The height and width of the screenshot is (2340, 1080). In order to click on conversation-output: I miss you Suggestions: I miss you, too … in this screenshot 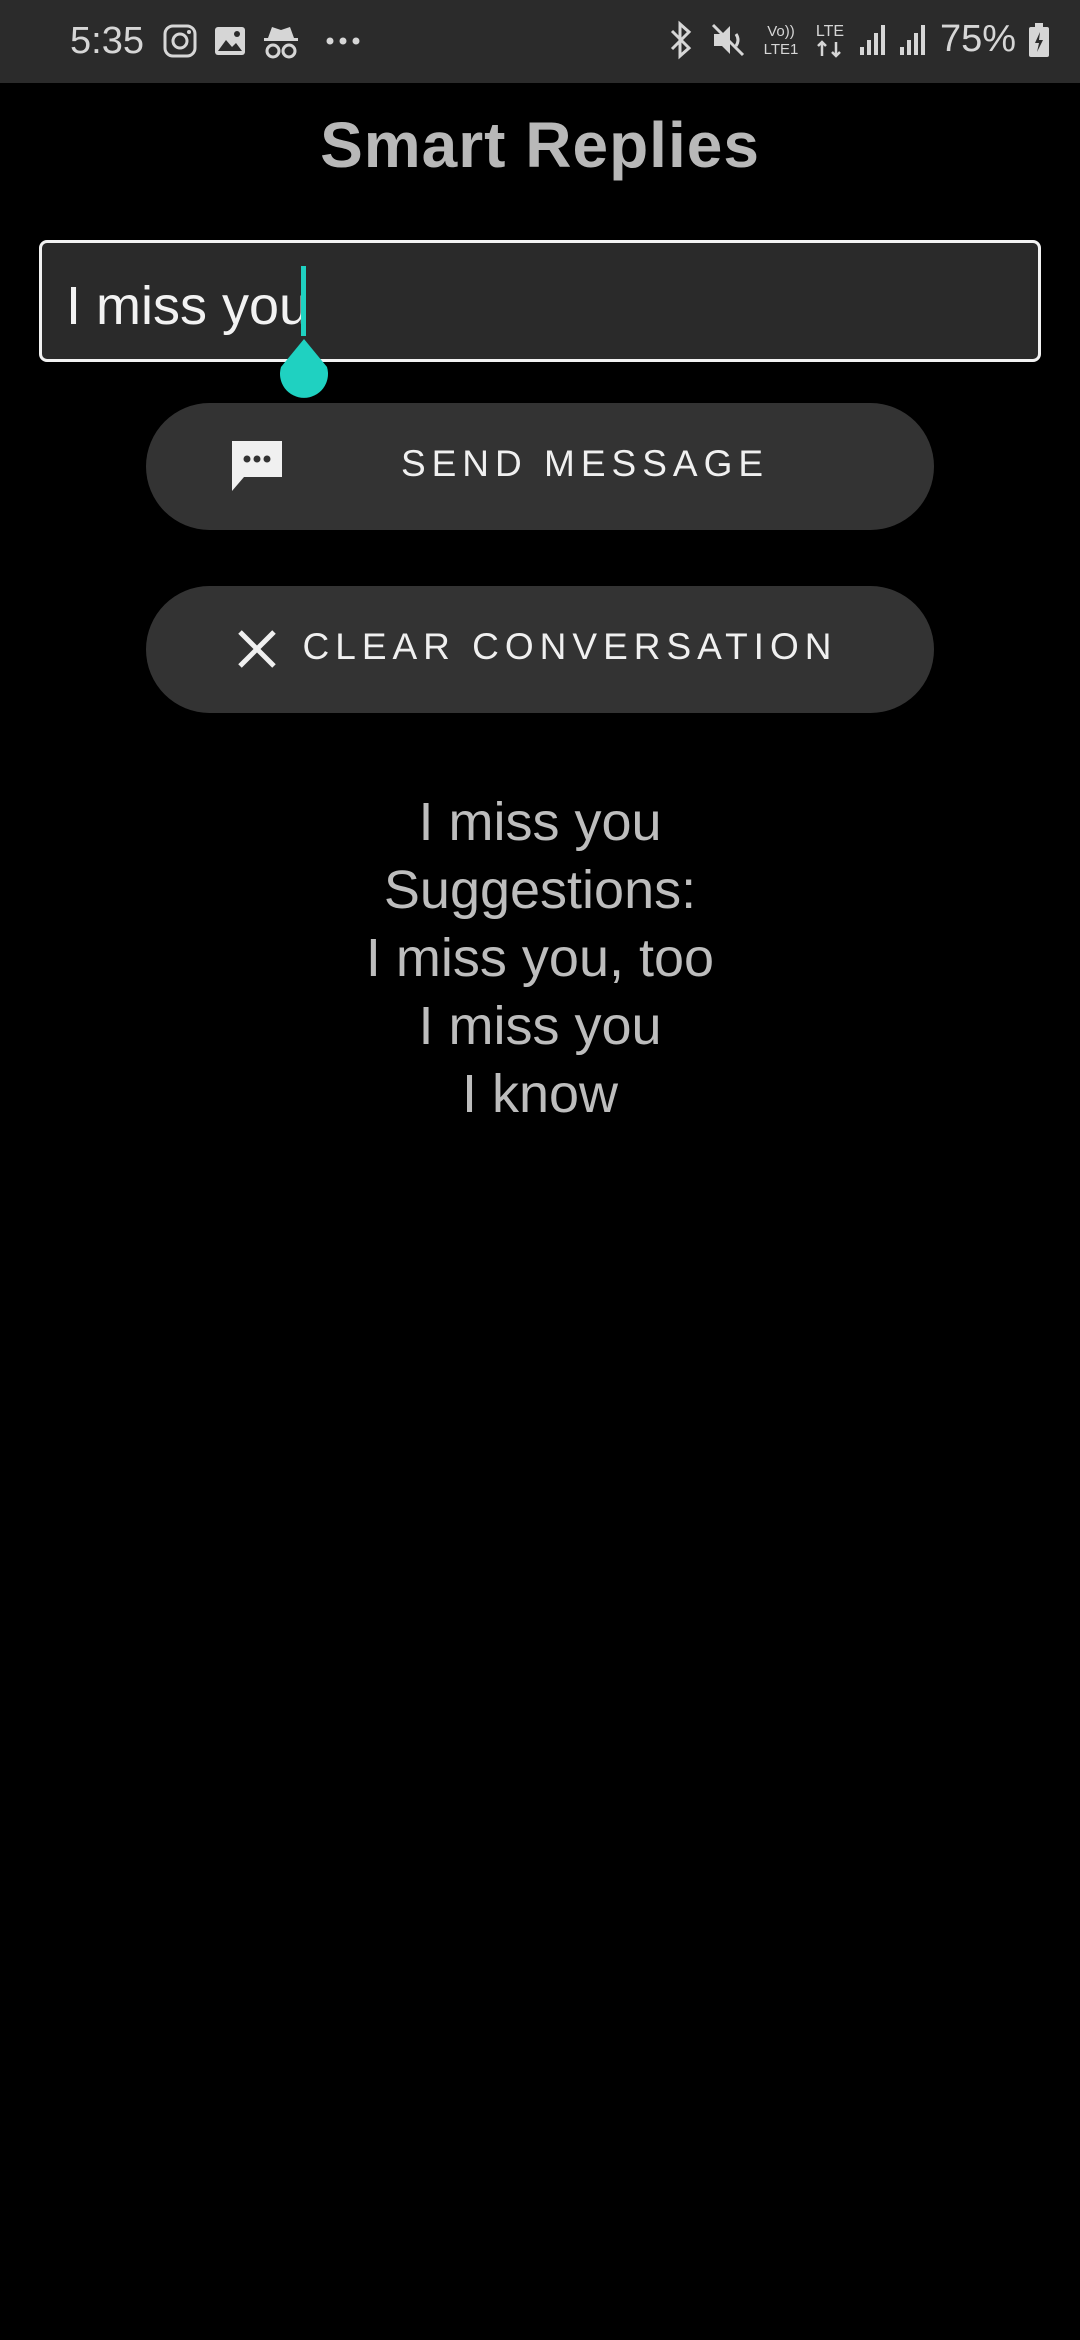, I will do `click(540, 958)`.